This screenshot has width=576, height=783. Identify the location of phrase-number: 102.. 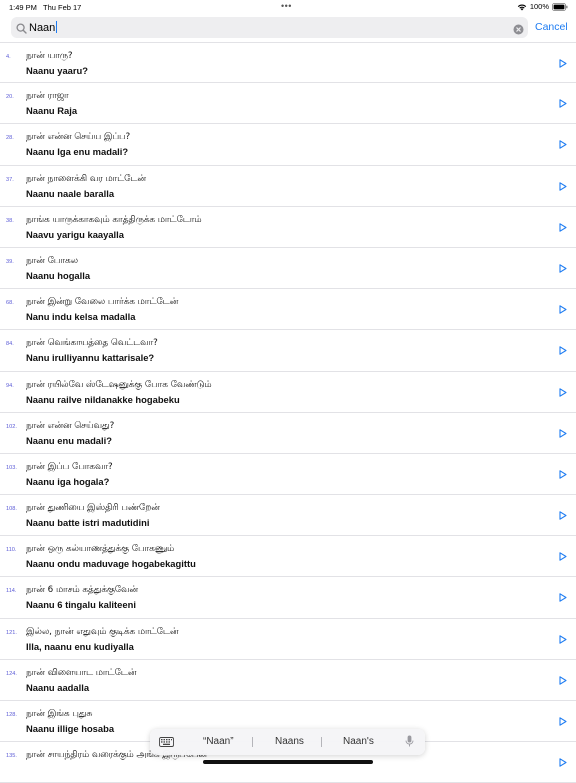
(11, 426).